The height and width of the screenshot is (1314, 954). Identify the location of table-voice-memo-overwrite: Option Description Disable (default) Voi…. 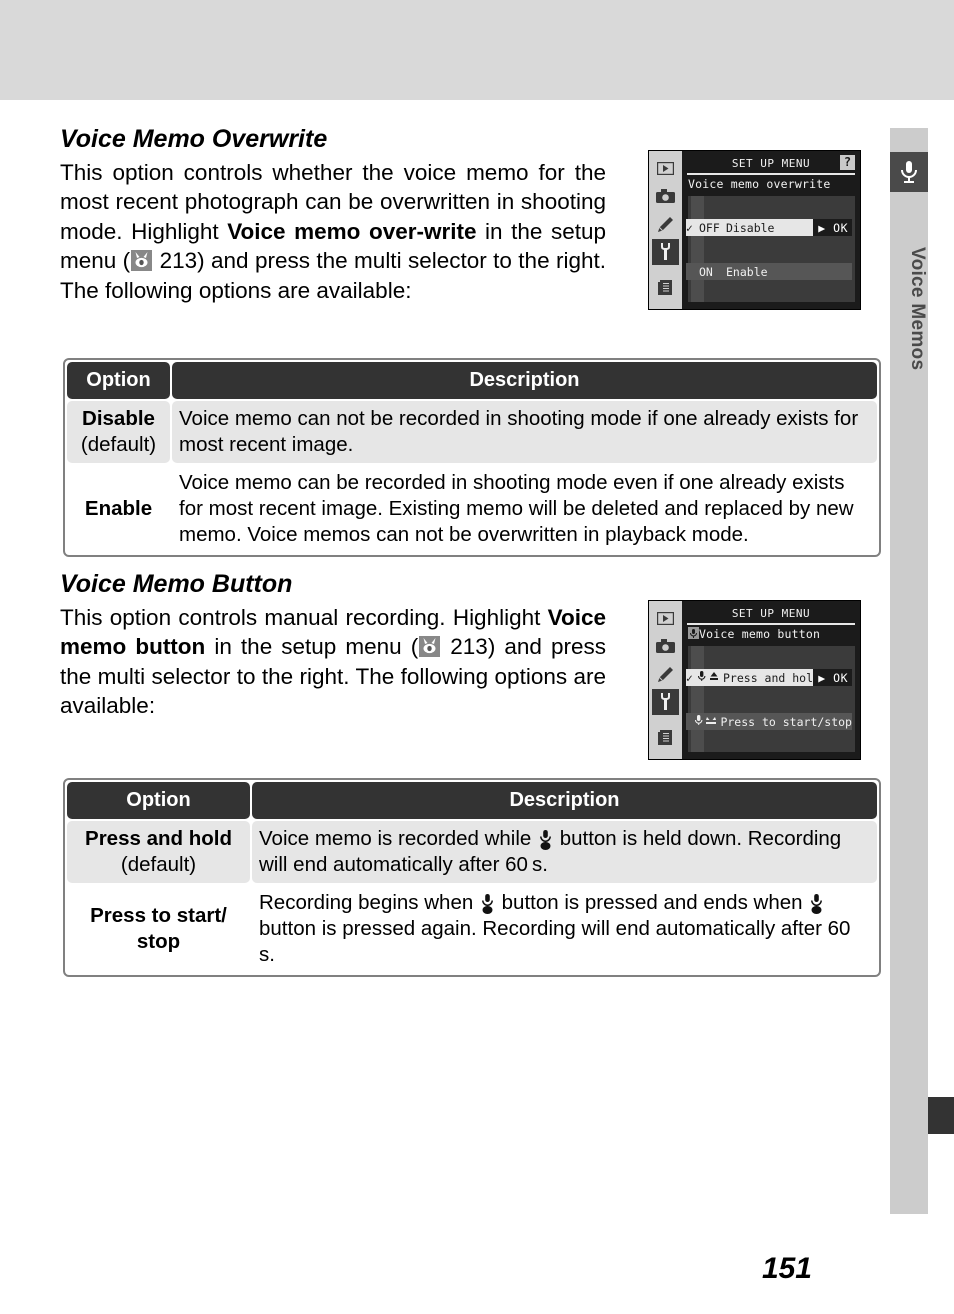
(472, 457).